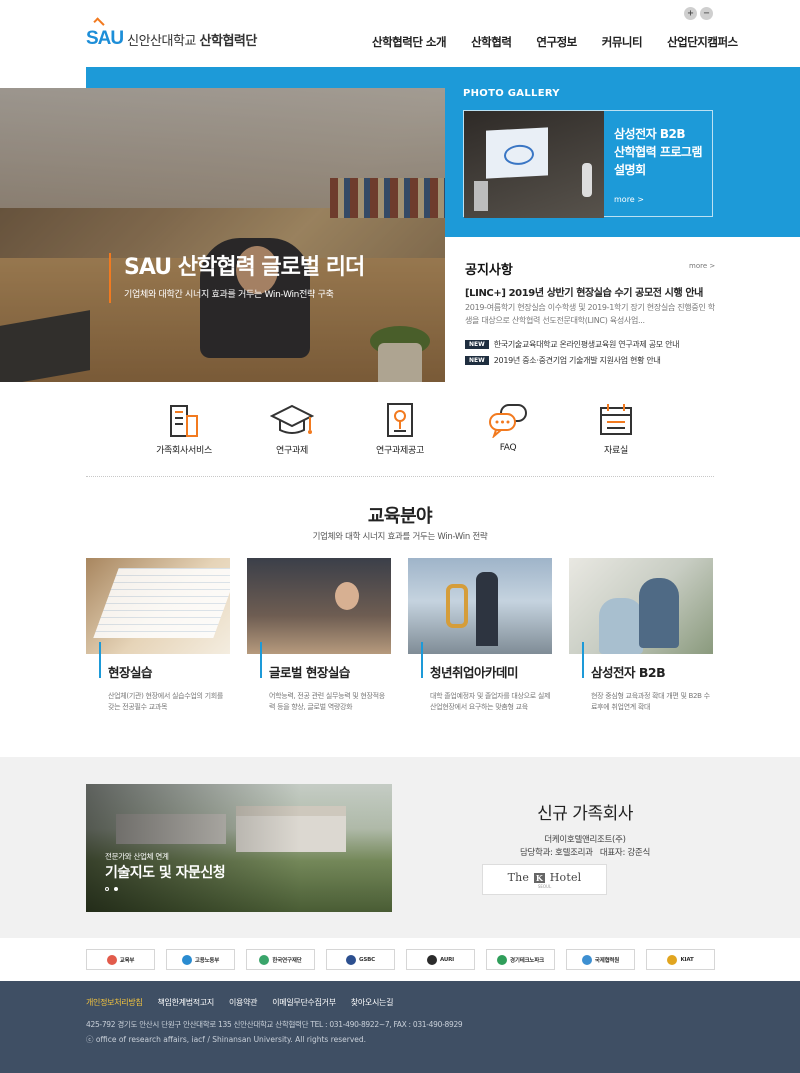  I want to click on quick-item-label: 가족회사서비스, so click(184, 451).